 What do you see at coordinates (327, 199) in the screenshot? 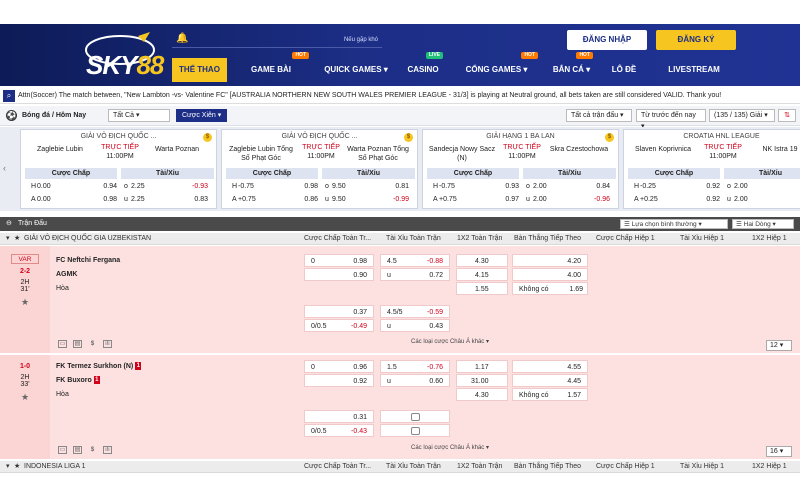
I see `card-ou-side: u` at bounding box center [327, 199].